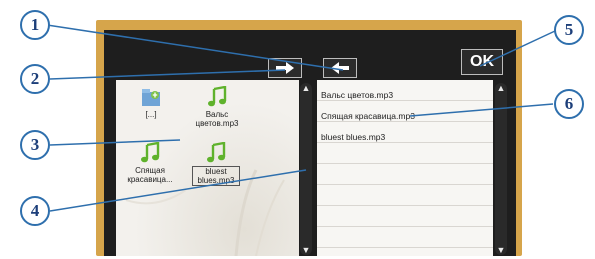  What do you see at coordinates (569, 30) in the screenshot?
I see `callout-5: 5` at bounding box center [569, 30].